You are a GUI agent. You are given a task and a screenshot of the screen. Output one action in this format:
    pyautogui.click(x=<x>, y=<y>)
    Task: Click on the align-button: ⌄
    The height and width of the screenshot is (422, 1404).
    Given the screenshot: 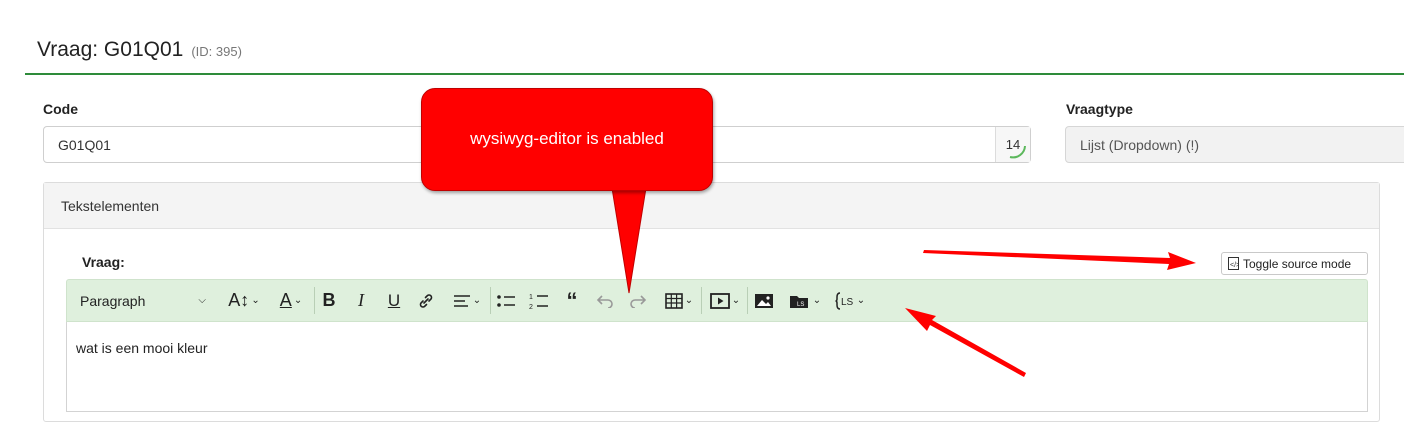 What is the action you would take?
    pyautogui.click(x=467, y=300)
    